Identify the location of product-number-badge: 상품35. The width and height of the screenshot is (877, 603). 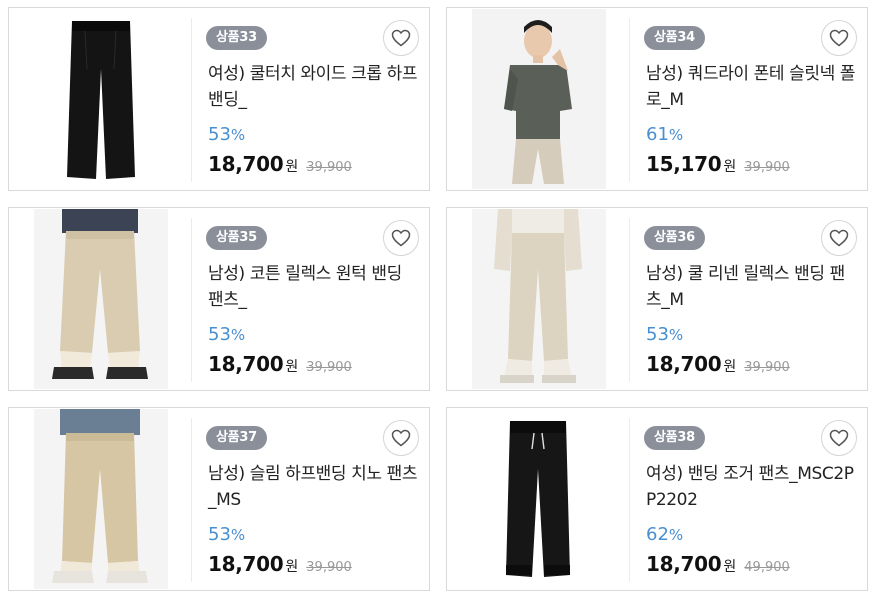
(236, 238).